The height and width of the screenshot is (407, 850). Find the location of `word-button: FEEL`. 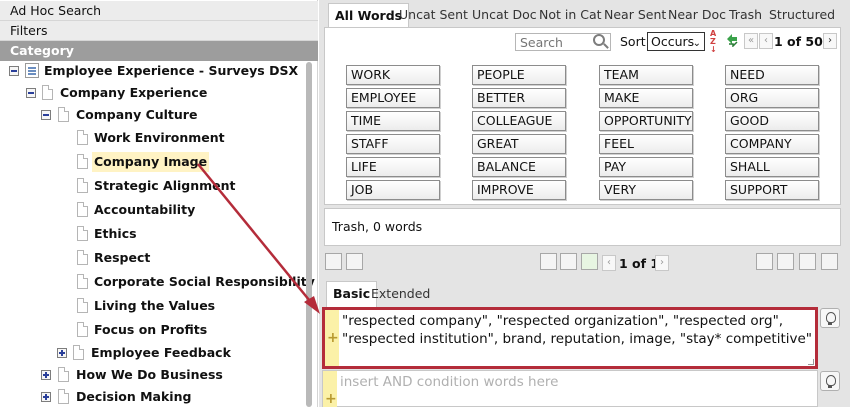

word-button: FEEL is located at coordinates (646, 144).